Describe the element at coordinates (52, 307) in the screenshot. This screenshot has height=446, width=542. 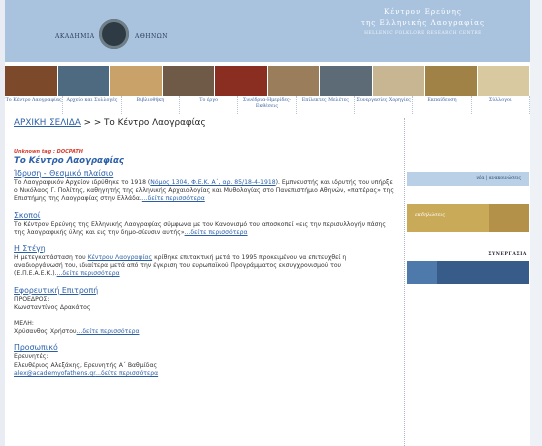
I see `board-president-name: Κωνσταντίνος Δρακάτος` at that location.